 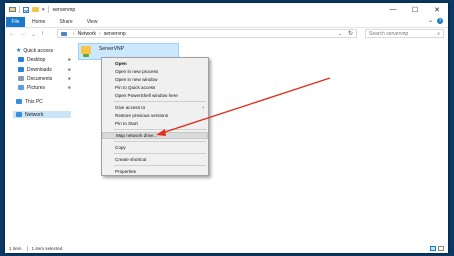 What do you see at coordinates (38, 50) in the screenshot?
I see `sidebar-item-label: Quick access` at bounding box center [38, 50].